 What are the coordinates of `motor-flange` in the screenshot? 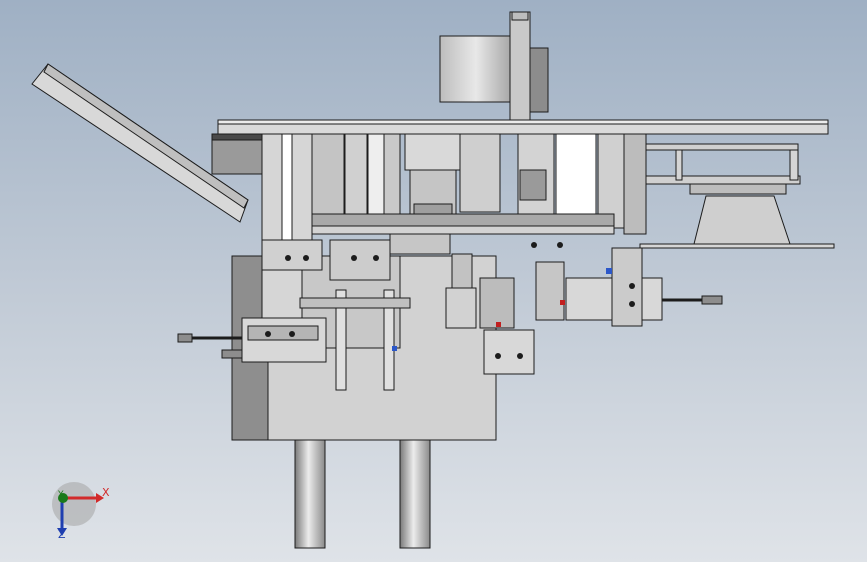 It's located at (520, 66).